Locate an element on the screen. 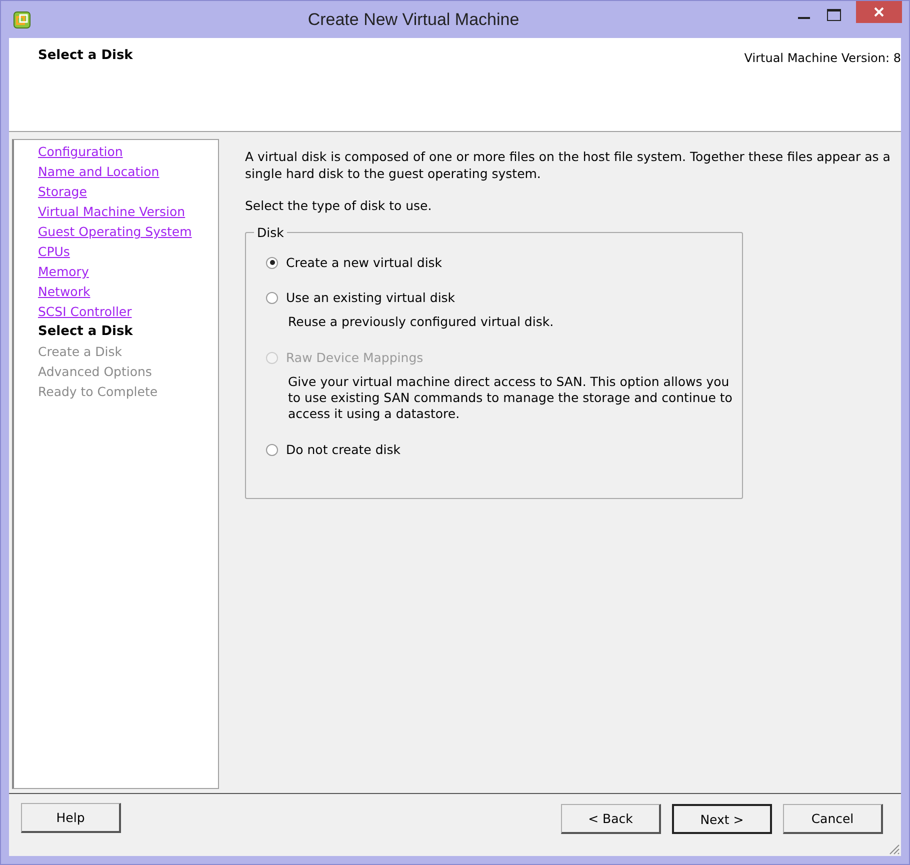  dialog-button: Next > is located at coordinates (722, 819).